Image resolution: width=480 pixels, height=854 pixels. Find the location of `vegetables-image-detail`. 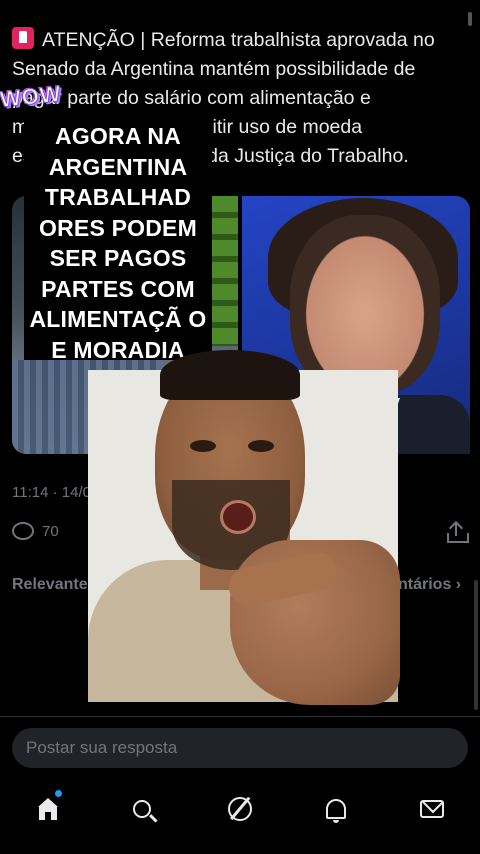

vegetables-image-detail is located at coordinates (225, 271).